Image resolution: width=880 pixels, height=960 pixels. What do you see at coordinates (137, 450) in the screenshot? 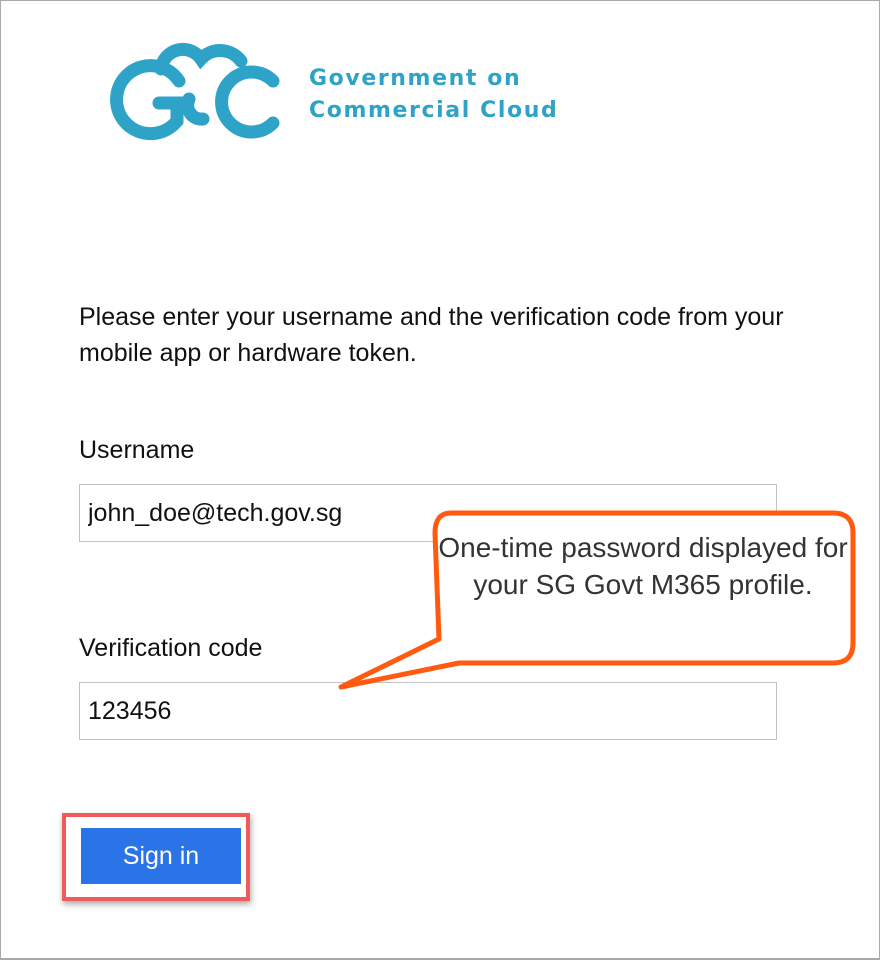
I see `username-label: Username` at bounding box center [137, 450].